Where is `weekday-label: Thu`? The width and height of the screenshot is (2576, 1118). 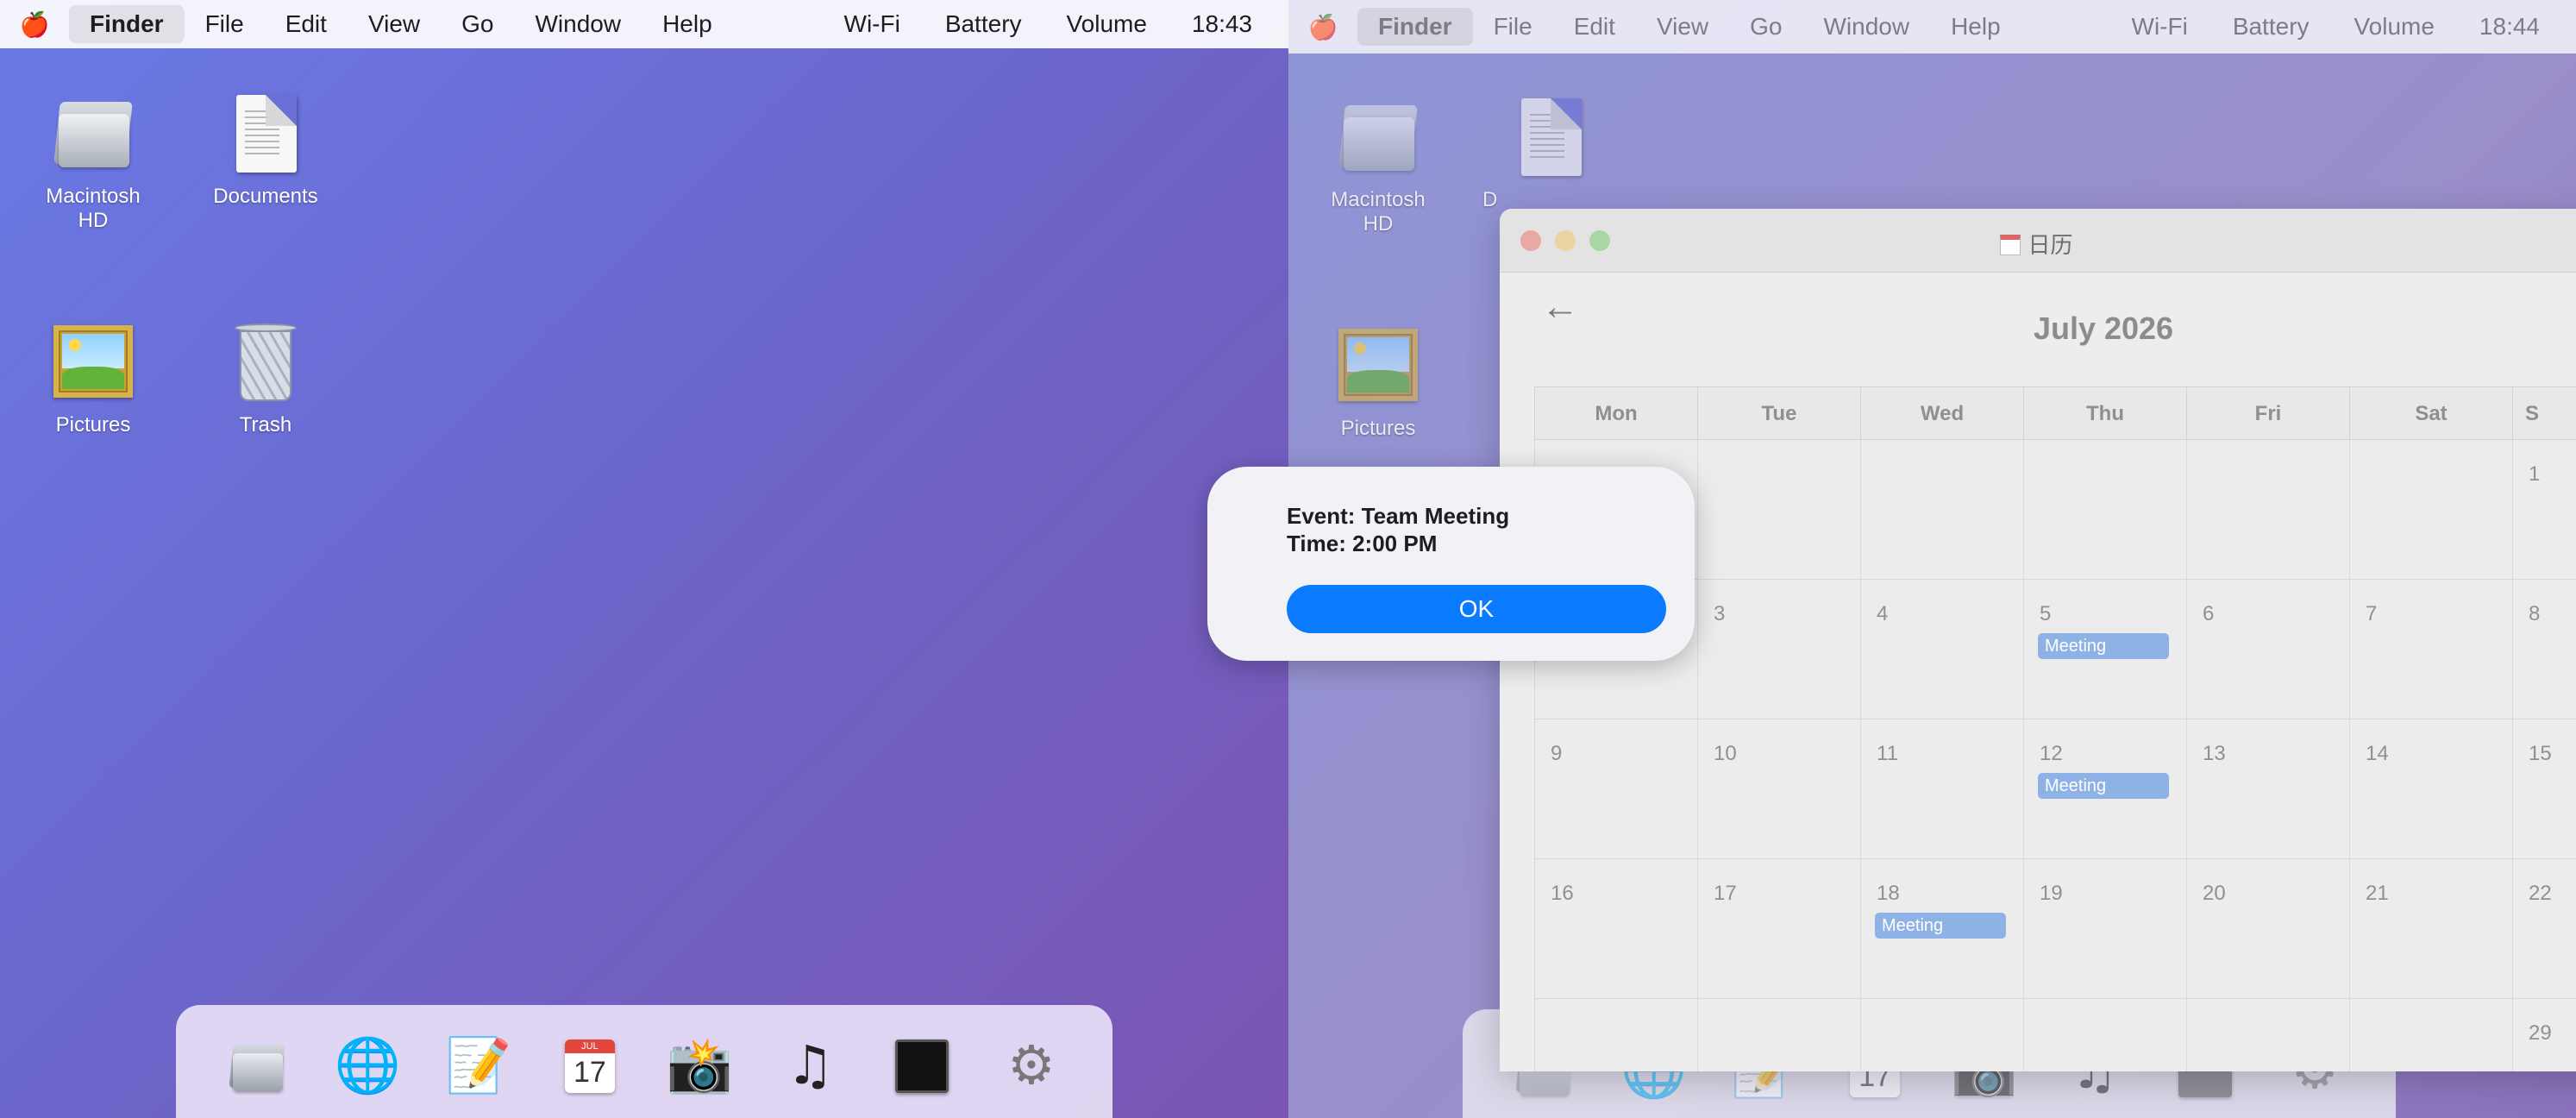 weekday-label: Thu is located at coordinates (2104, 413).